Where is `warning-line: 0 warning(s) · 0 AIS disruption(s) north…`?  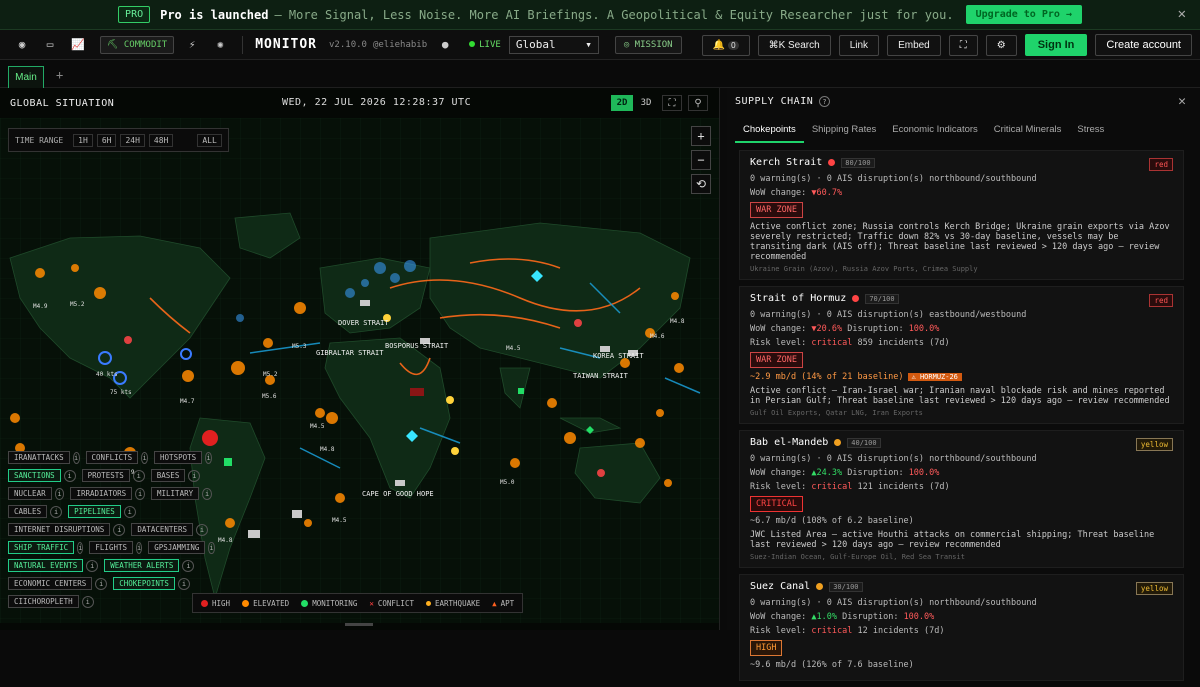
warning-line: 0 warning(s) · 0 AIS disruption(s) north… is located at coordinates (893, 603).